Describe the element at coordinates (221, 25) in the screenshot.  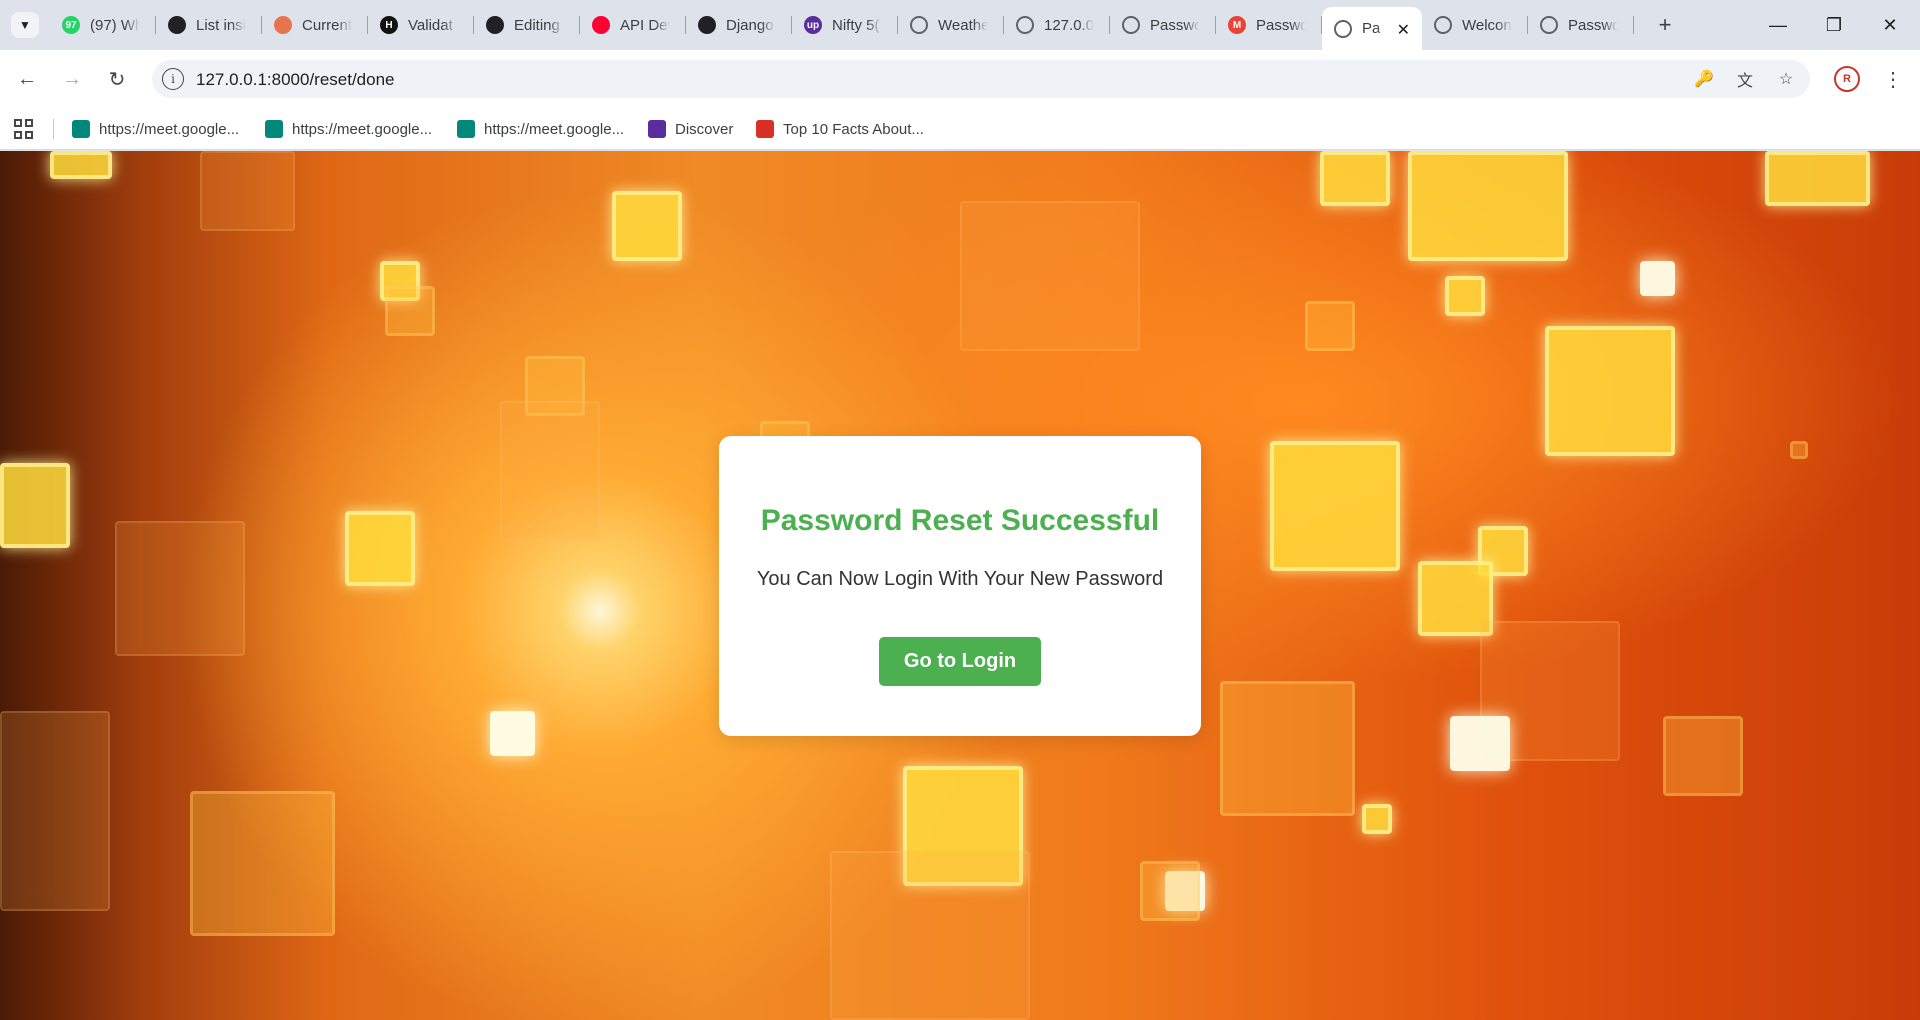
I see `tab-title: List insi` at that location.